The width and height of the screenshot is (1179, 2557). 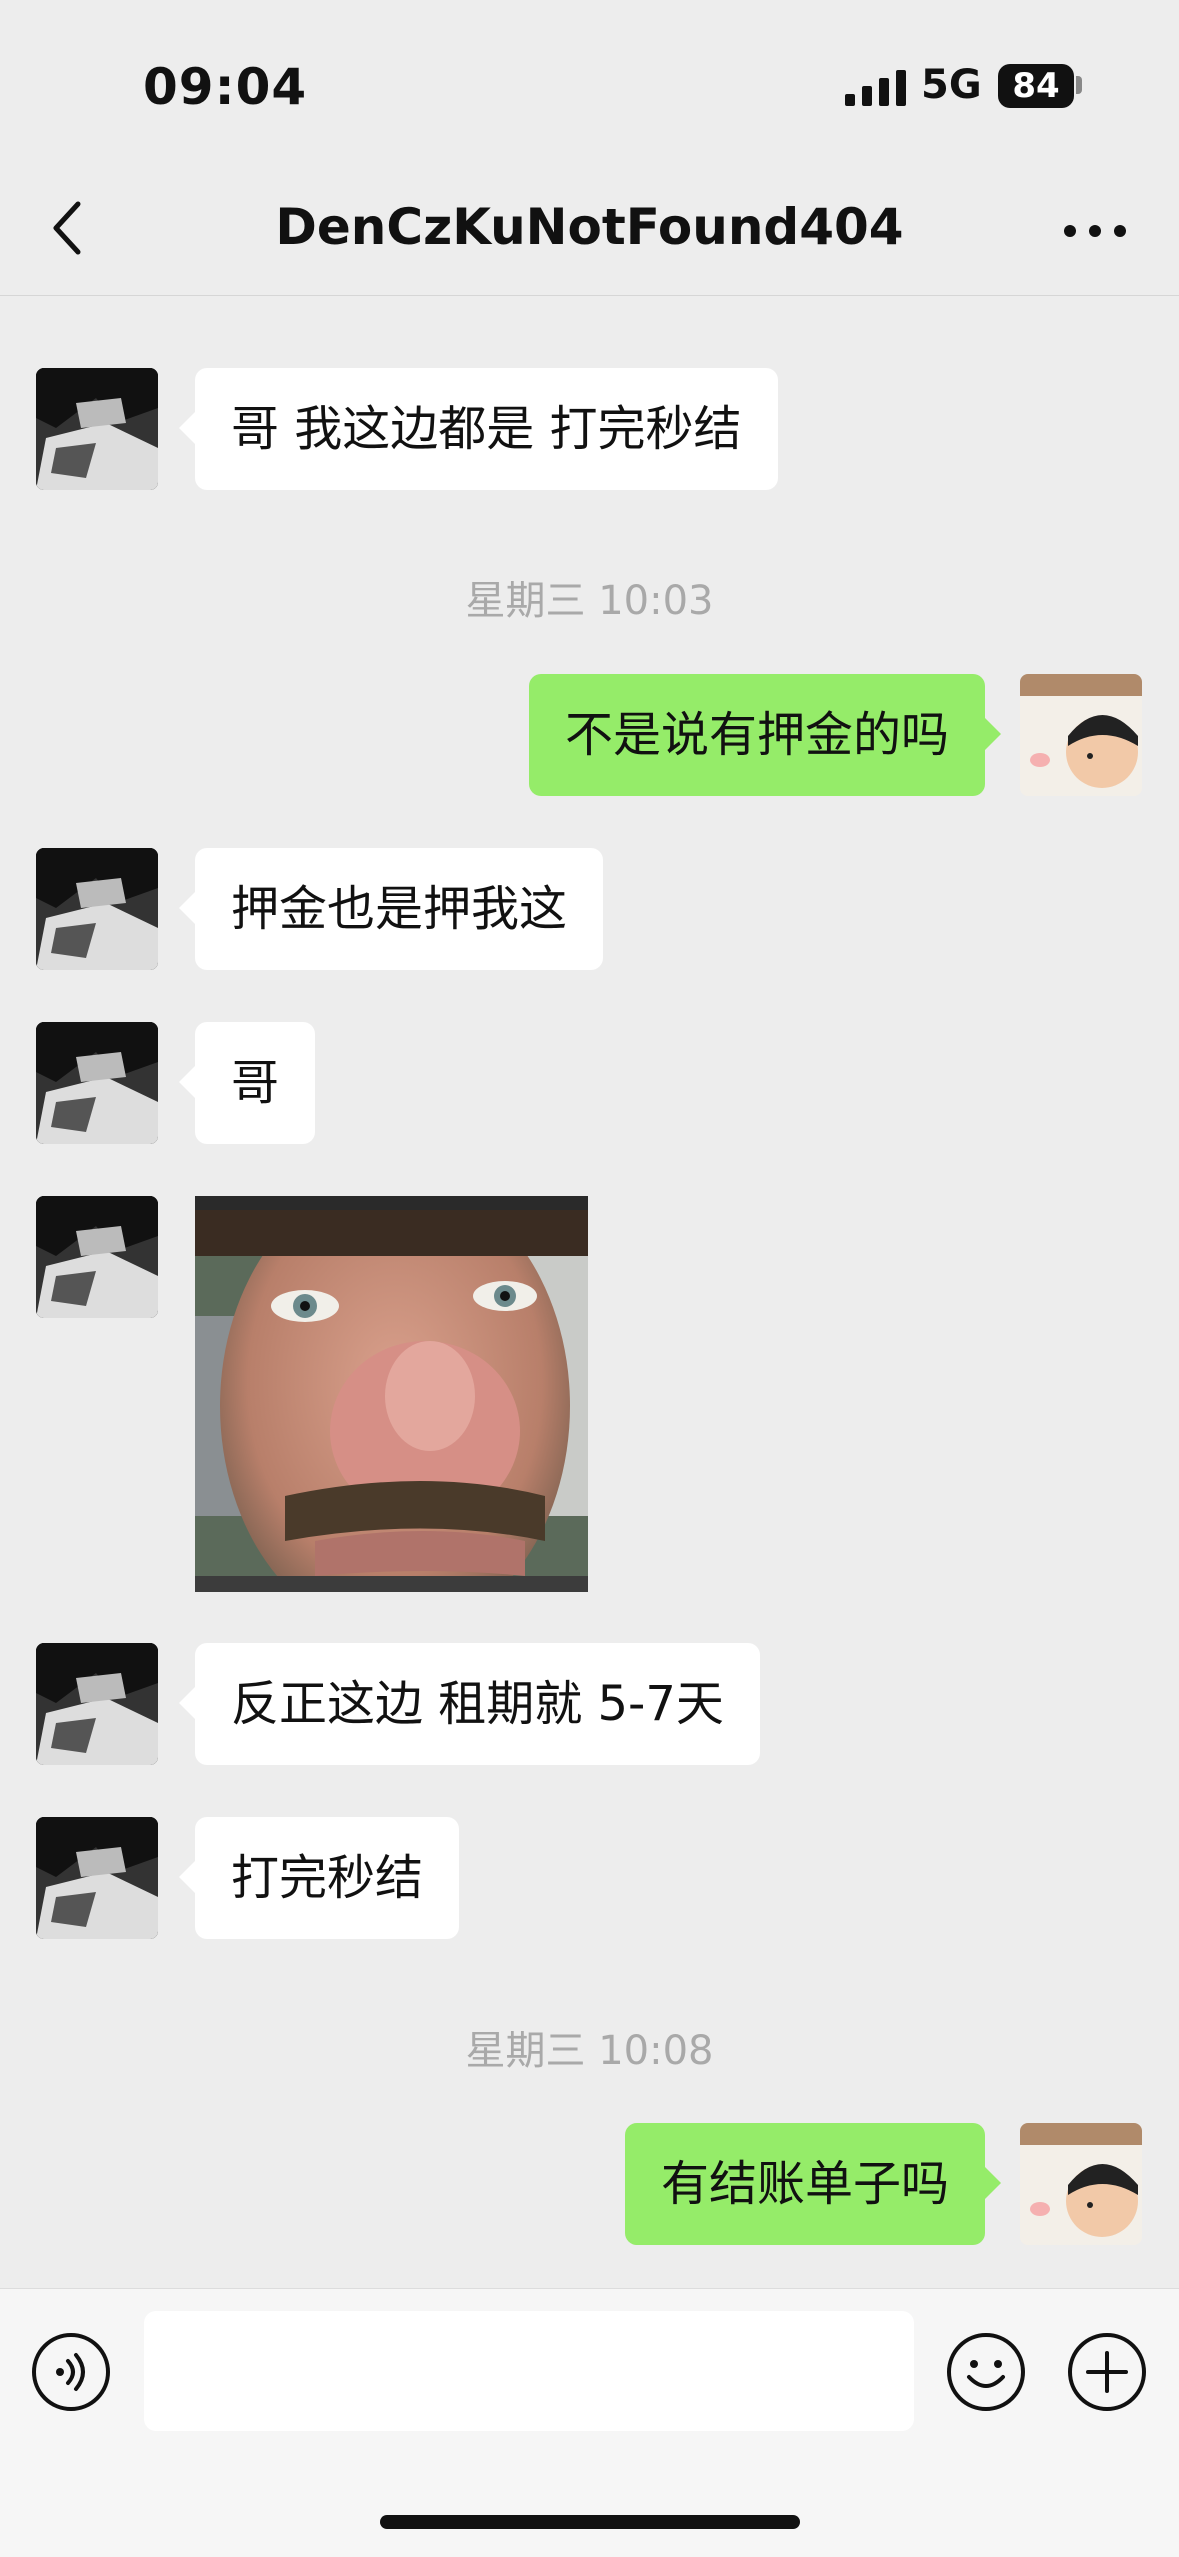 I want to click on message-bubble-self: 有结账单子吗, so click(x=813, y=2184).